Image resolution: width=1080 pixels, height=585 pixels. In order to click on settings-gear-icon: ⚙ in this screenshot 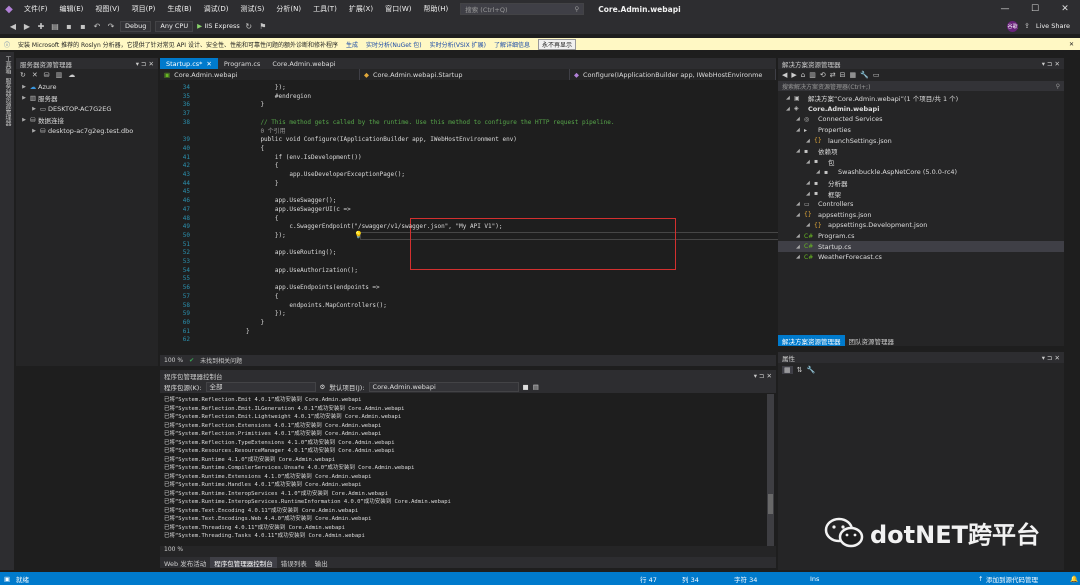, I will do `click(323, 387)`.